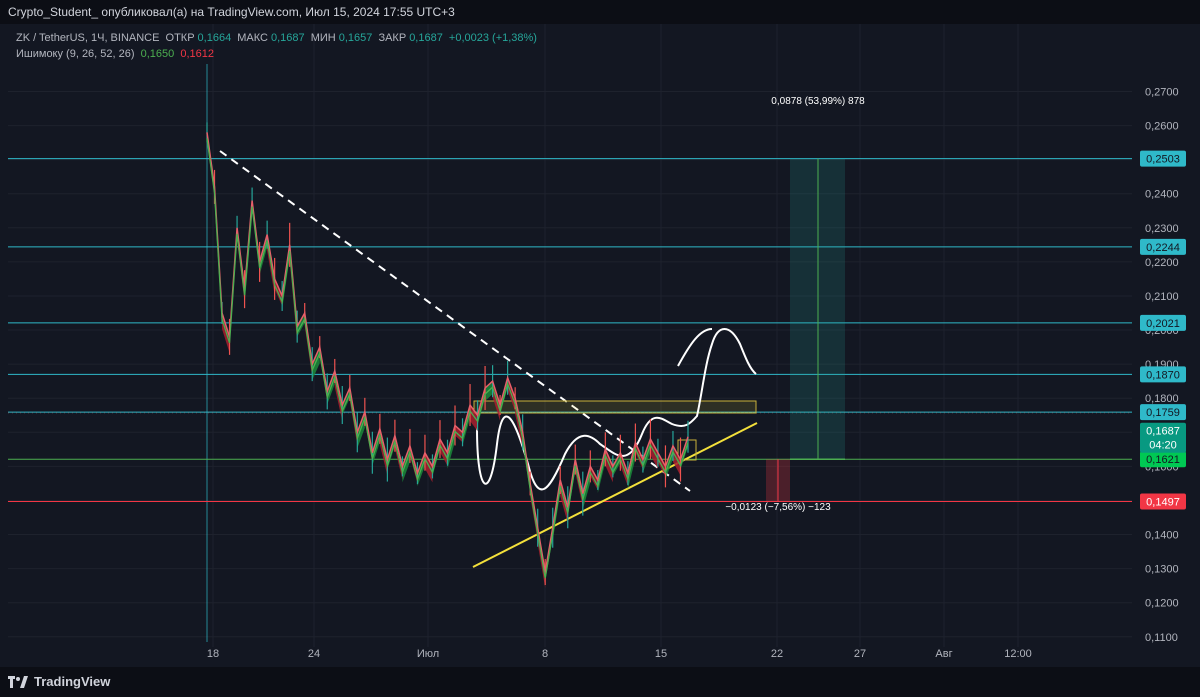 This screenshot has width=1200, height=697. I want to click on open-label: ОТКР, so click(180, 38).